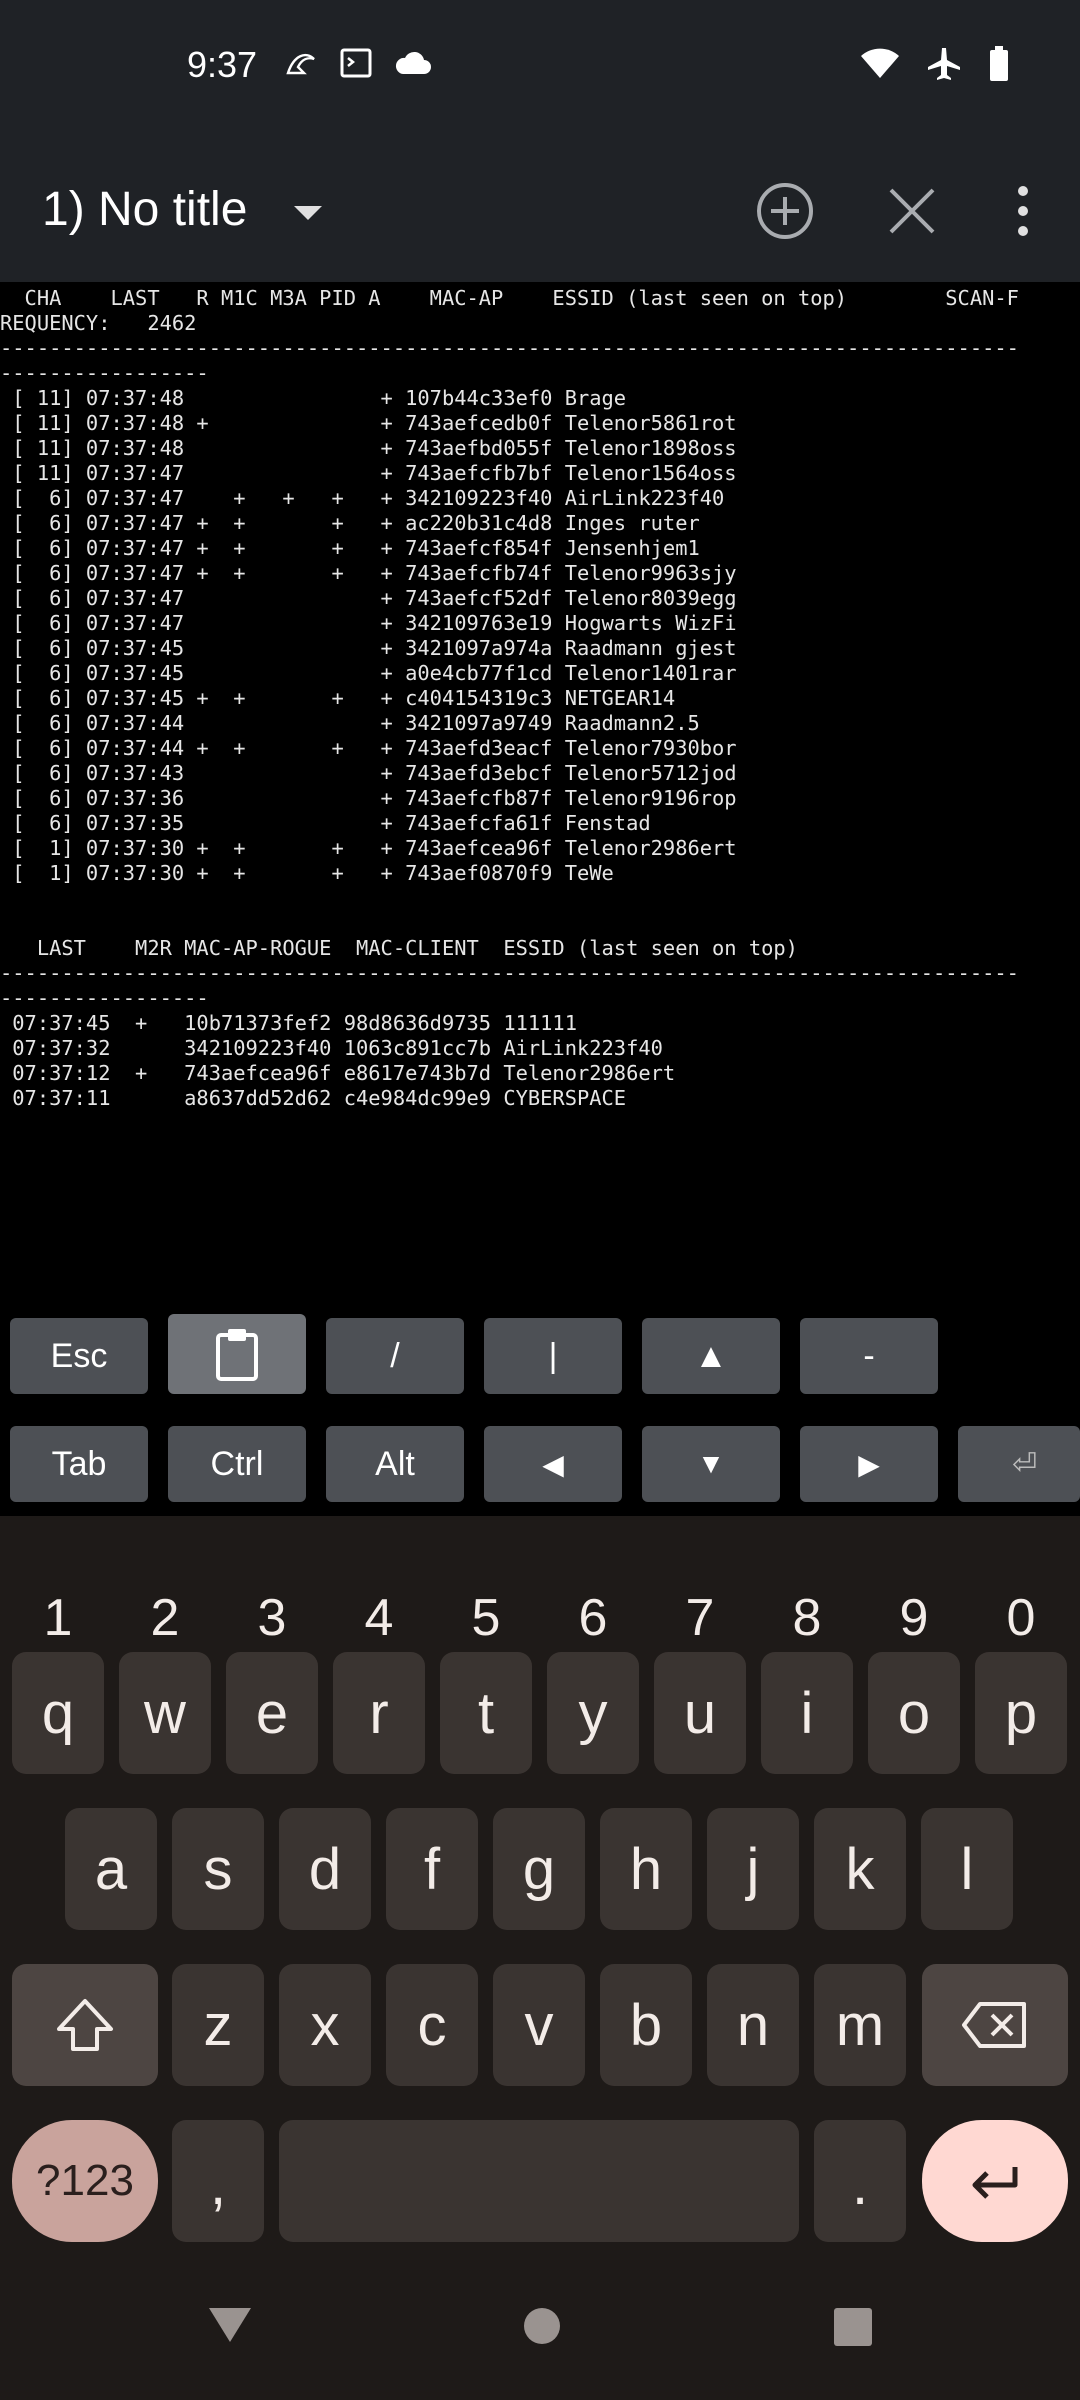 The height and width of the screenshot is (2400, 1080). I want to click on terminal-icon, so click(356, 65).